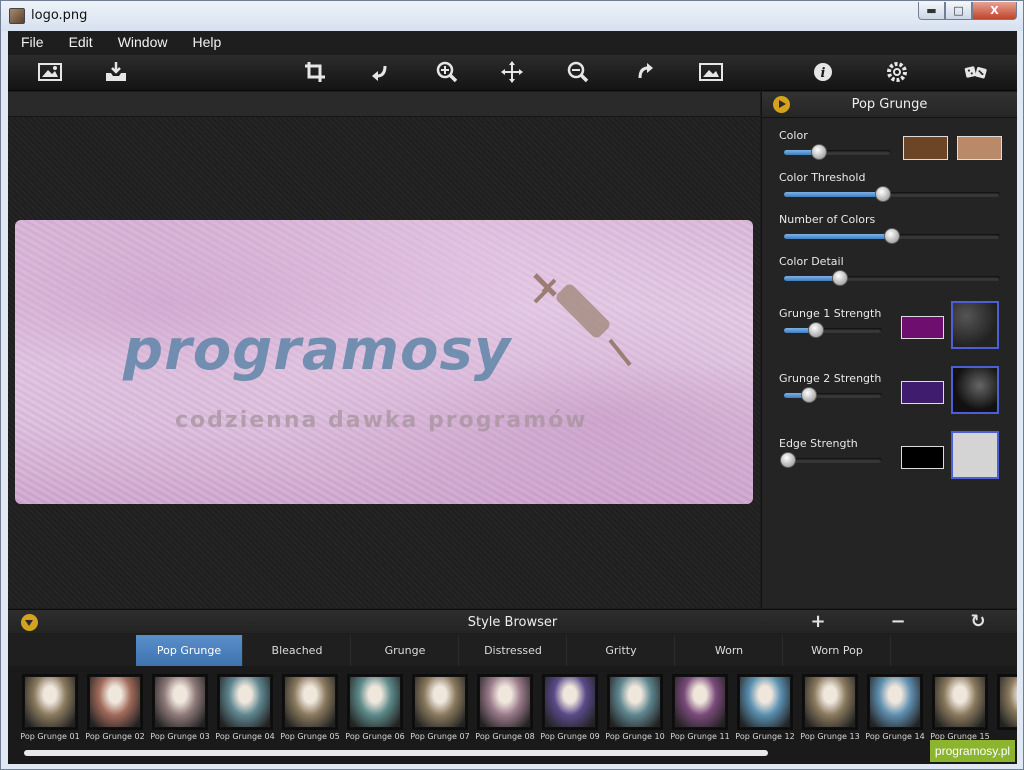  I want to click on thumbnail-label: Pop Grunge 12, so click(765, 736).